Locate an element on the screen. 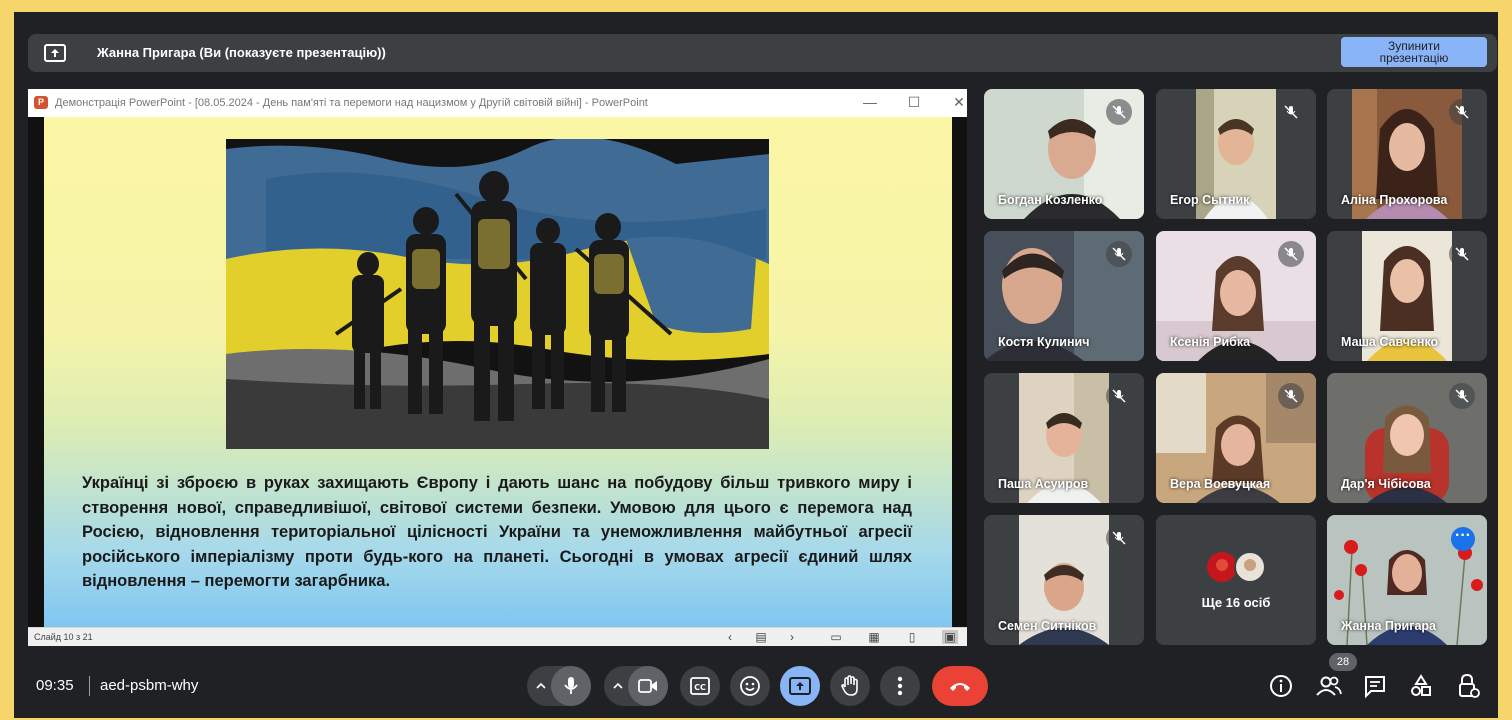 This screenshot has width=1512, height=720. participant-name: Вера Воевуцкая is located at coordinates (1220, 484).